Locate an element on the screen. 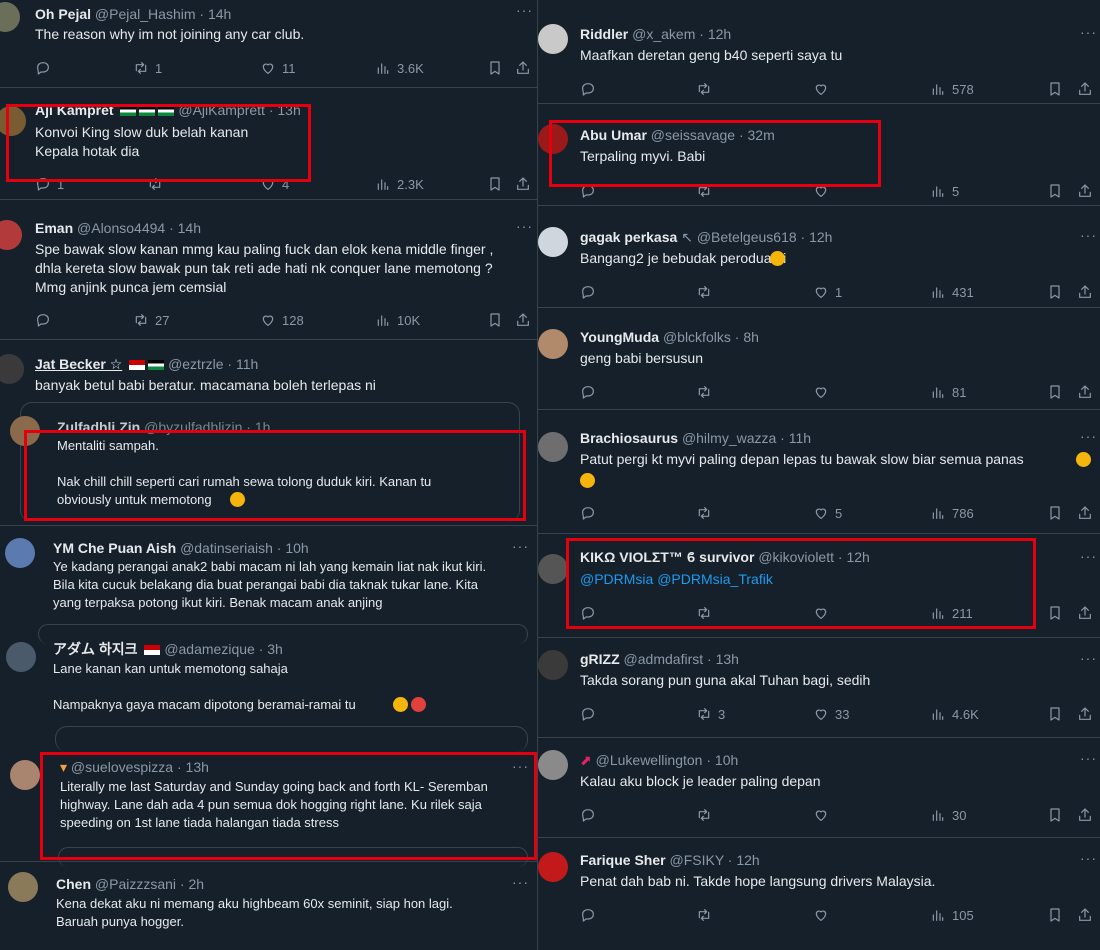 The width and height of the screenshot is (1100, 950). timestamp: 11h is located at coordinates (247, 364).